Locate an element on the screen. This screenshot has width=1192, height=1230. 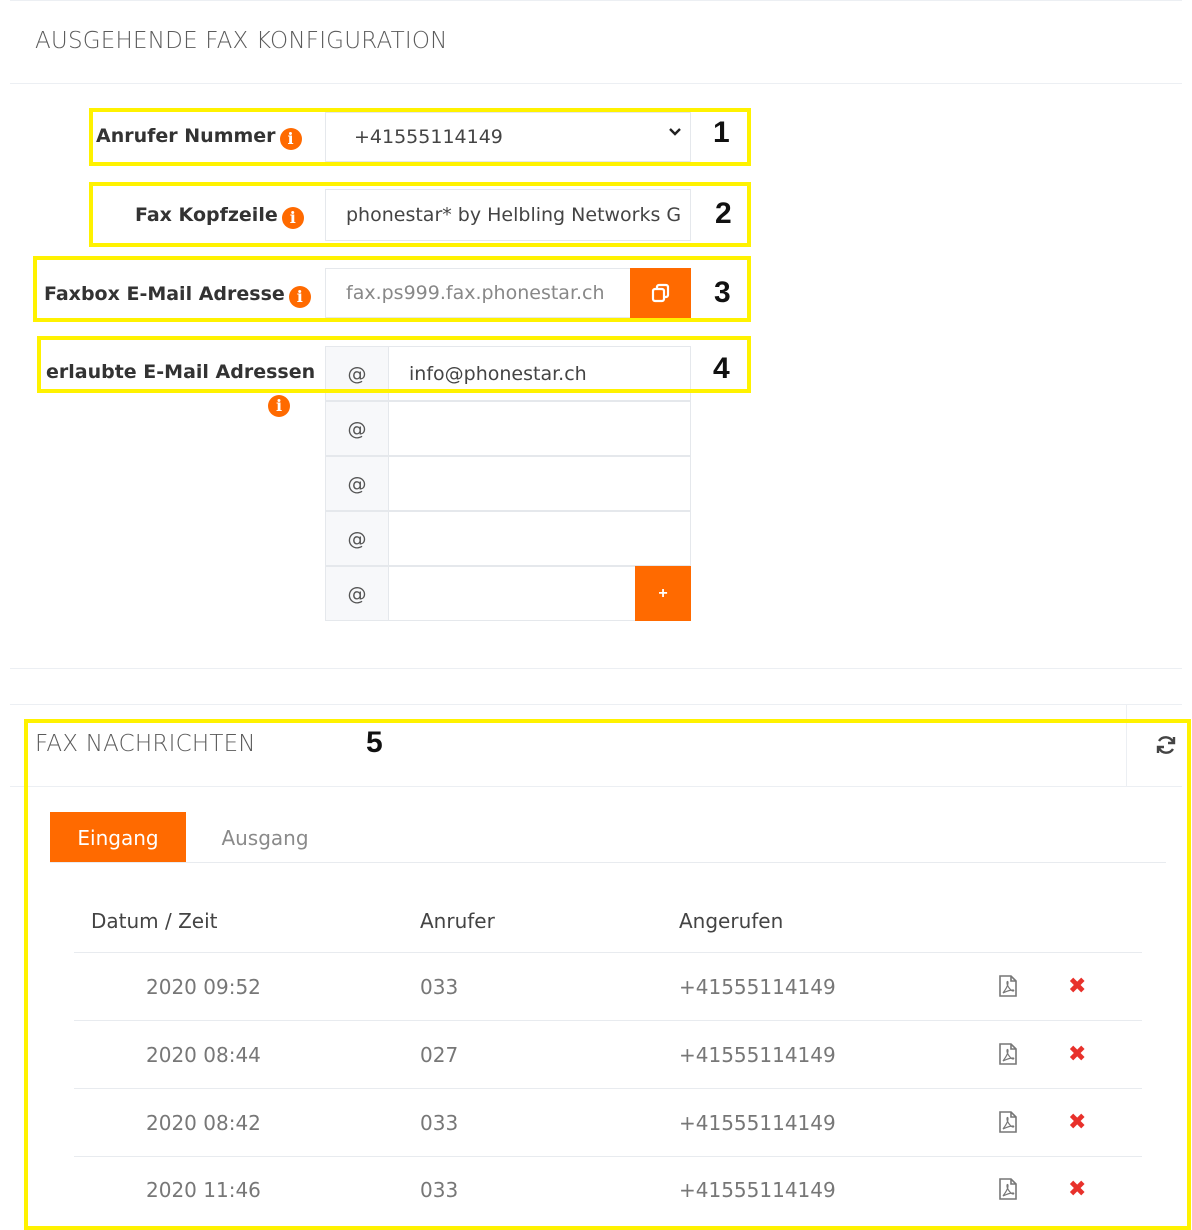
annotation-number-5: 5 is located at coordinates (374, 742).